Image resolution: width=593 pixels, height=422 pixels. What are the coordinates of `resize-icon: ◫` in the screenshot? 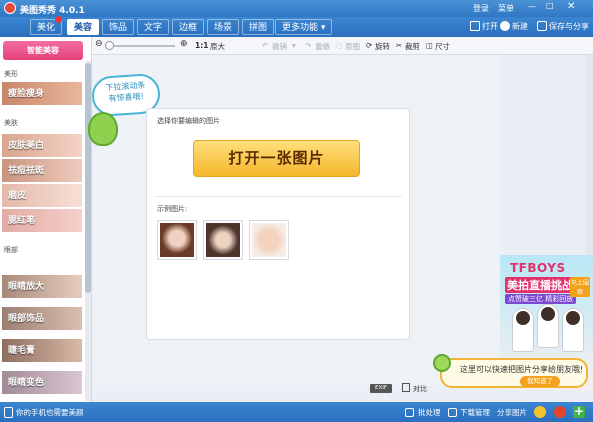 It's located at (430, 45).